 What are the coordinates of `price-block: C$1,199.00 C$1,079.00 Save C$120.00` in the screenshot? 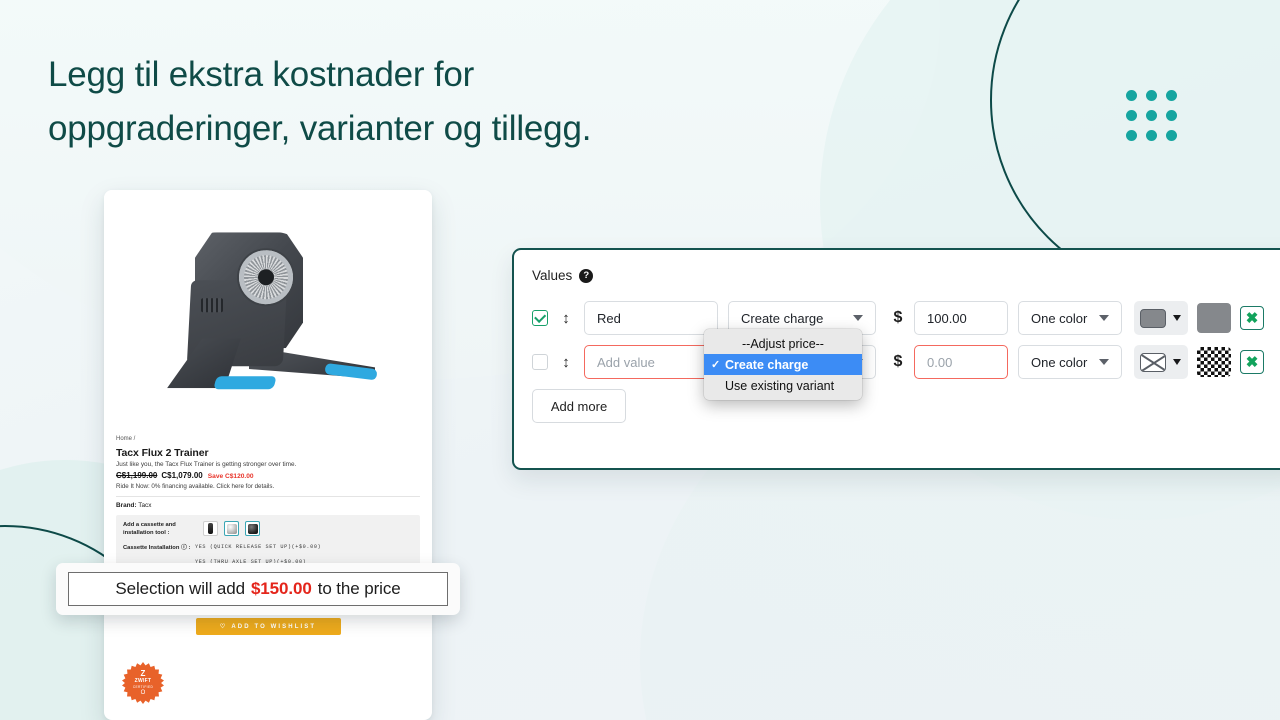 It's located at (268, 475).